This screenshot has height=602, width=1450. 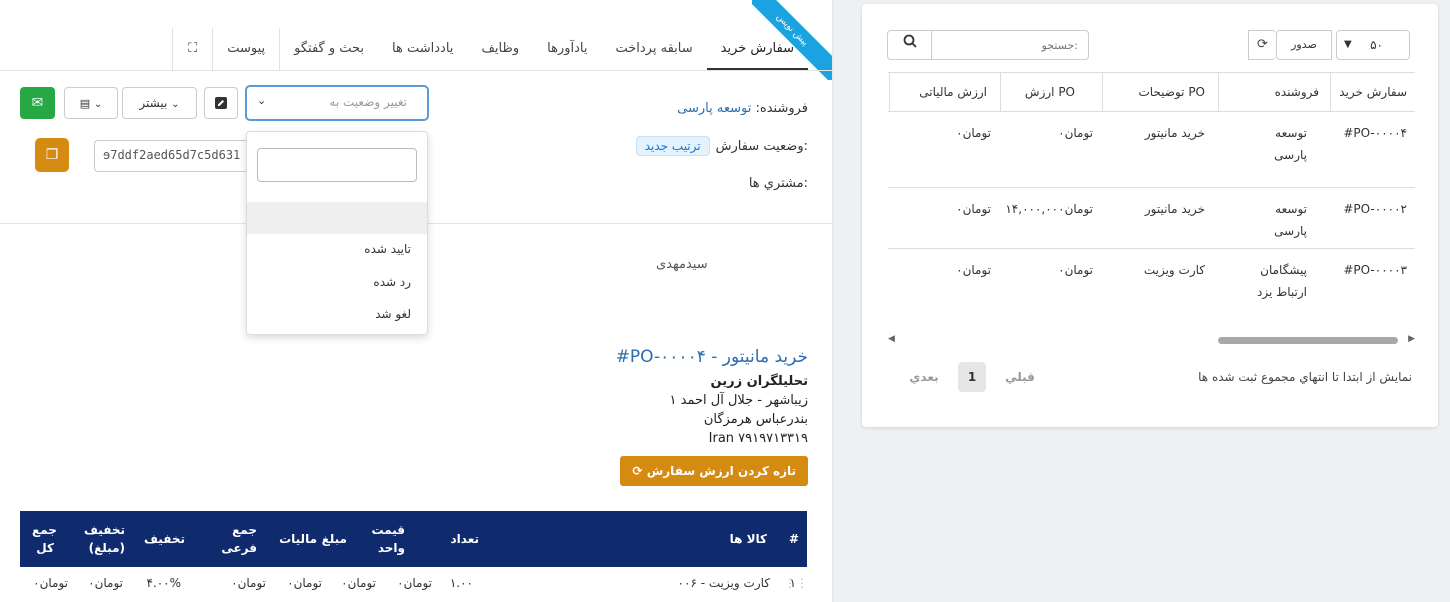 I want to click on edit-button, so click(x=221, y=103).